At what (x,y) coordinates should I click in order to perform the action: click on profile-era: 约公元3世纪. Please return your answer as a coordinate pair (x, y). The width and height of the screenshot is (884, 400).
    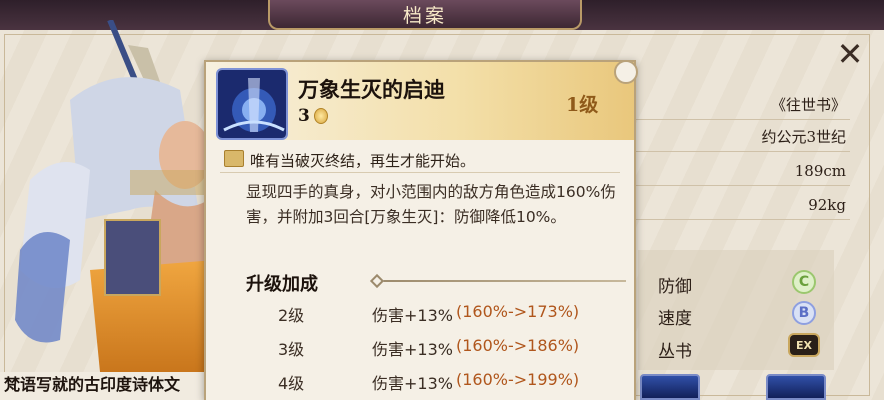
    Looking at the image, I should click on (740, 137).